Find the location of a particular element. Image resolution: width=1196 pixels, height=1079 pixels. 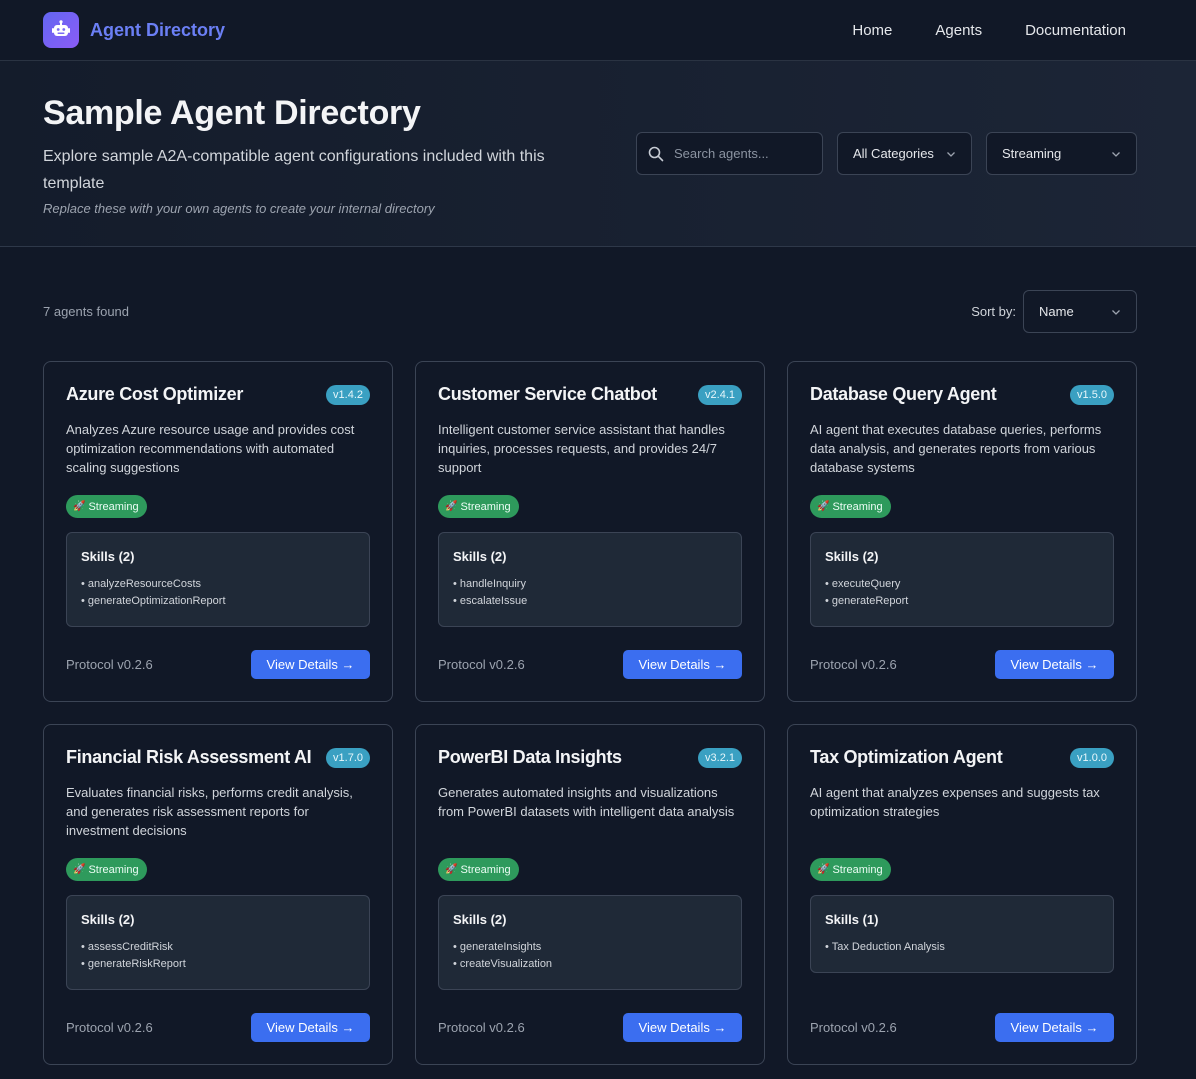

capability-select: Streaming is located at coordinates (1061, 153).